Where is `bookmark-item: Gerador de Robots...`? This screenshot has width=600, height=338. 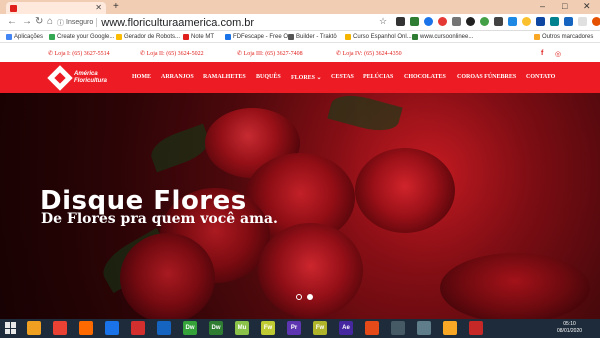 bookmark-item: Gerador de Robots... is located at coordinates (148, 37).